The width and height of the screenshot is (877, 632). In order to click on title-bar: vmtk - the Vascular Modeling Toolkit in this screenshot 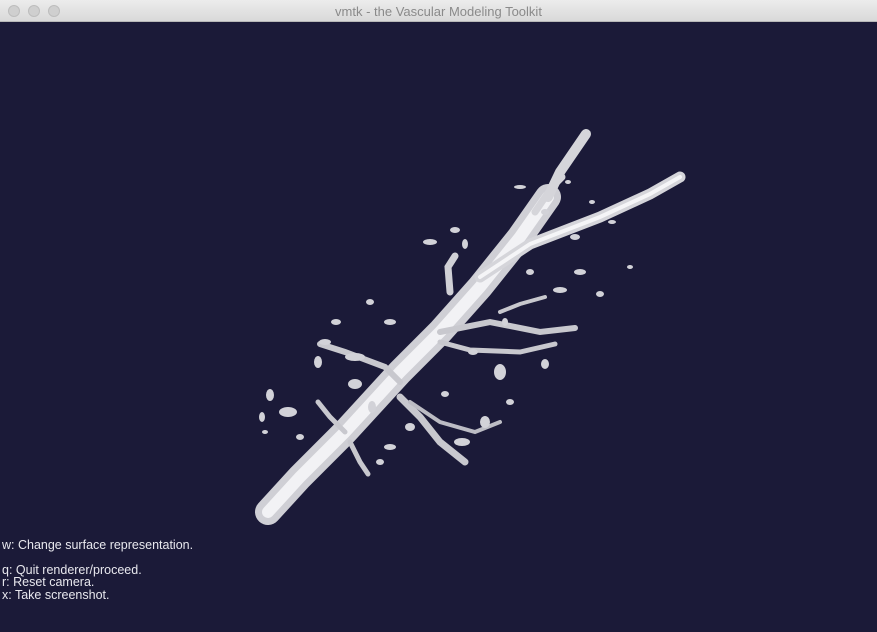, I will do `click(438, 11)`.